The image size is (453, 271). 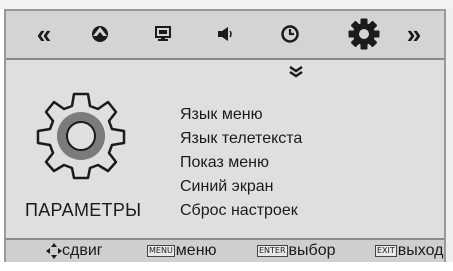 What do you see at coordinates (241, 187) in the screenshot?
I see `menu-item-blue-screen: Синий экран` at bounding box center [241, 187].